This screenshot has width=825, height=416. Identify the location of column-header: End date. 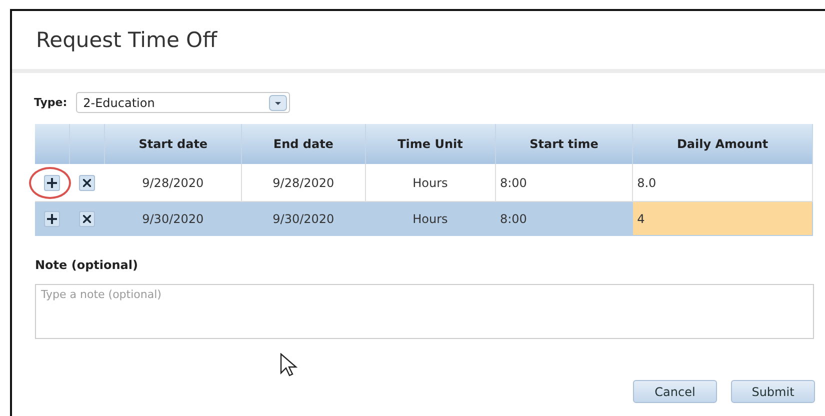
(304, 144).